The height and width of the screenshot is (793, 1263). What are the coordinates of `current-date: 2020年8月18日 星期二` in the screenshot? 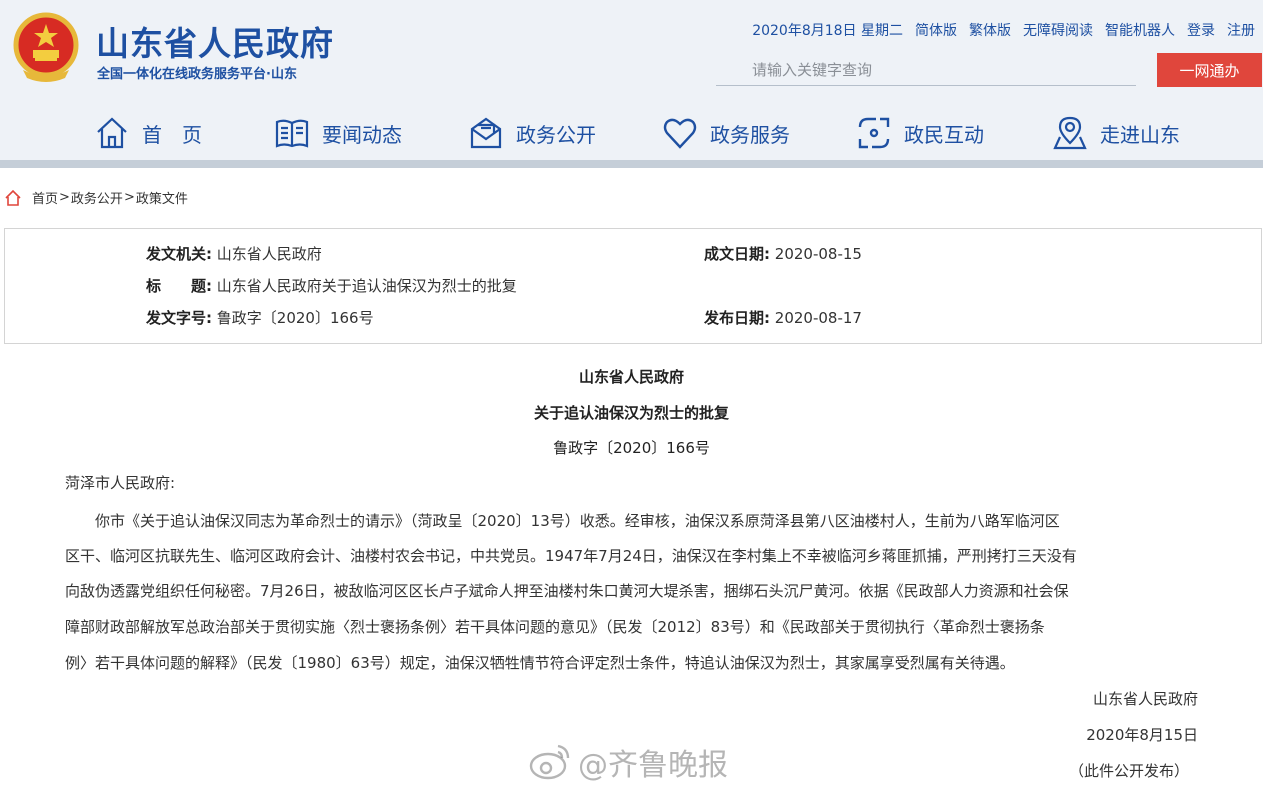 It's located at (827, 31).